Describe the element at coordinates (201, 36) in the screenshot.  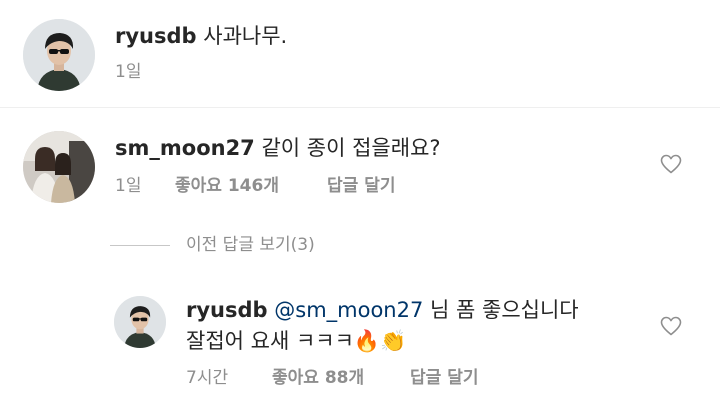
I see `caption-text: ryusdb 사과나무.` at that location.